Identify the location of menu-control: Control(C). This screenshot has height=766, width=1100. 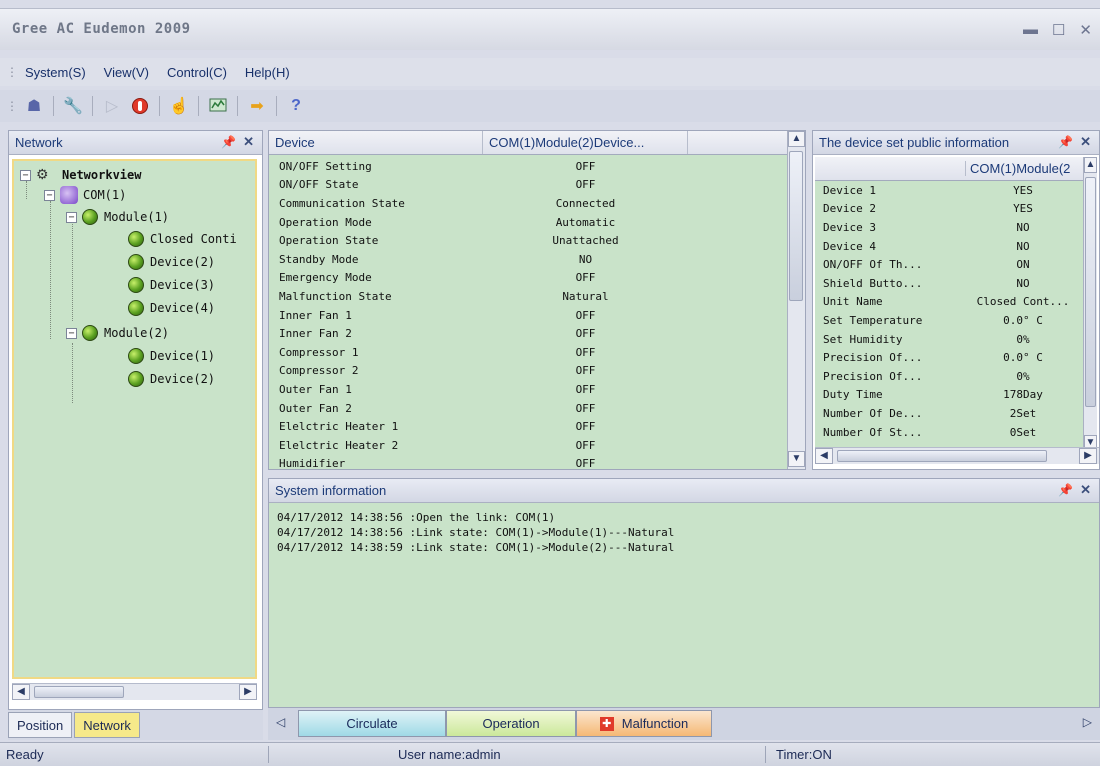
(197, 72).